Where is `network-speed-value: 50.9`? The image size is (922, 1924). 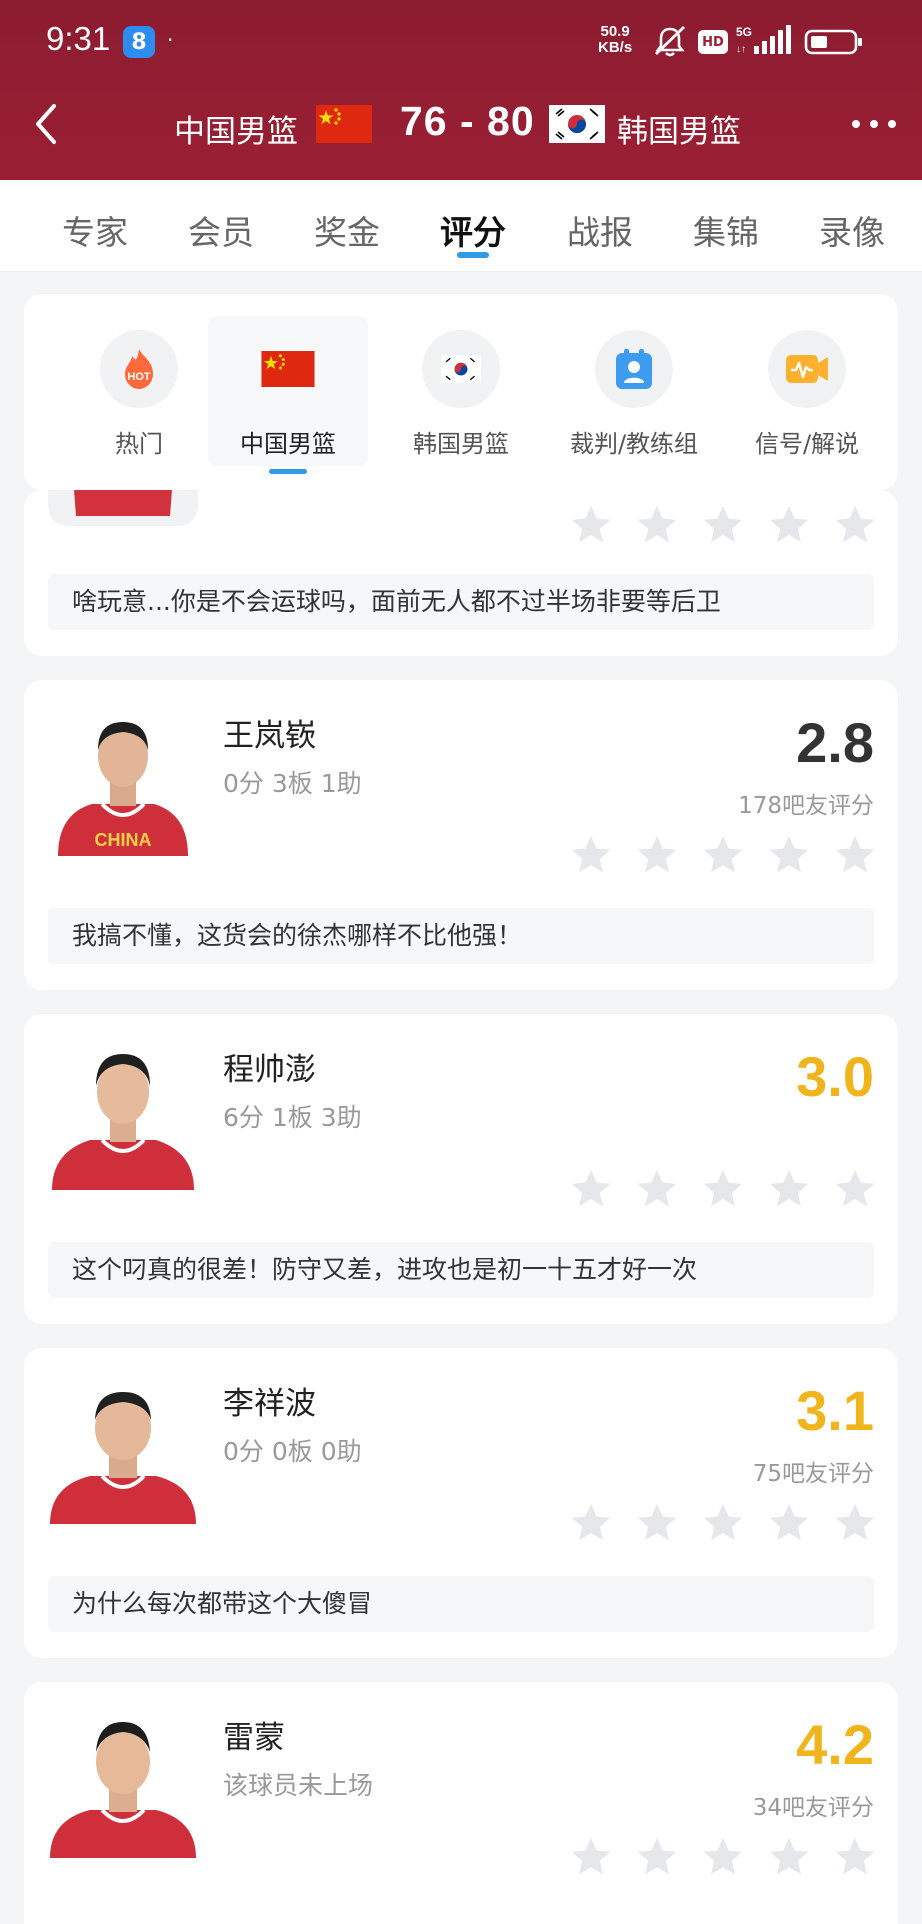 network-speed-value: 50.9 is located at coordinates (615, 31).